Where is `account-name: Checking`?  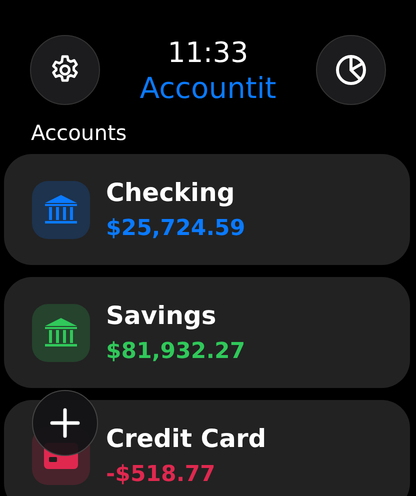
account-name: Checking is located at coordinates (171, 192).